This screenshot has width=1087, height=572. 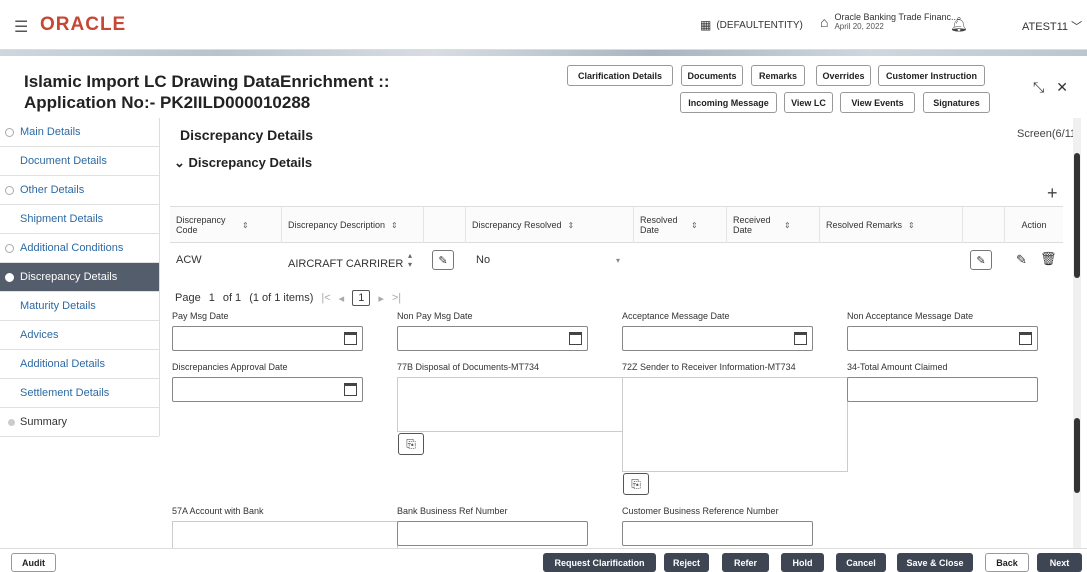 What do you see at coordinates (492, 338) in the screenshot?
I see `non-pay-msg-date-input` at bounding box center [492, 338].